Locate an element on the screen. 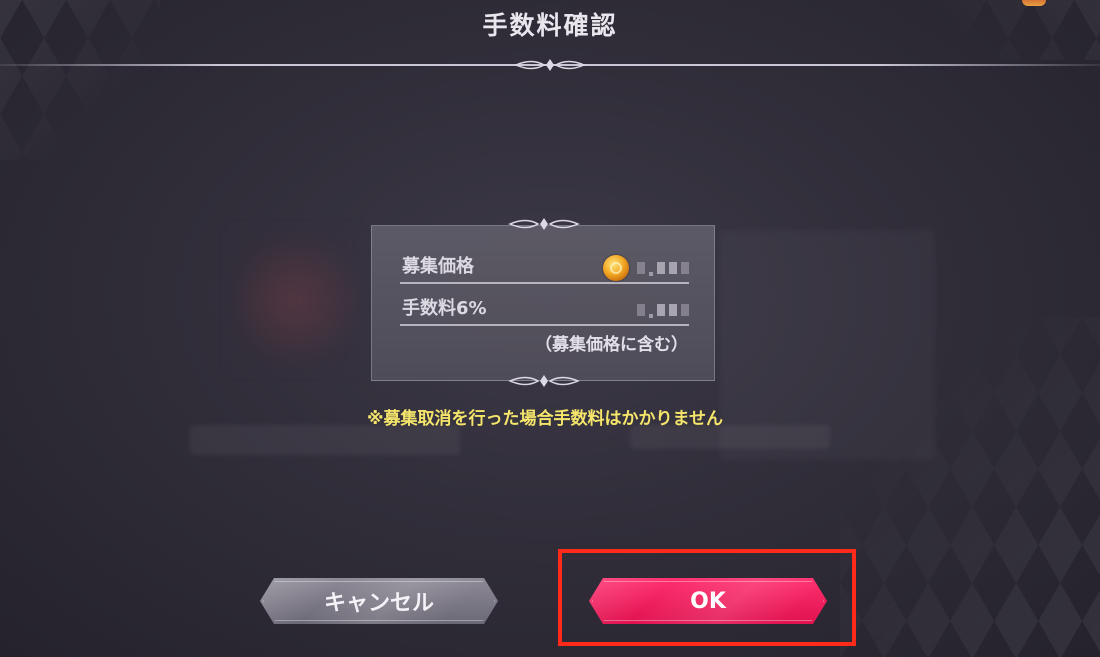 The height and width of the screenshot is (657, 1100). dialog-title: 手数料確認 is located at coordinates (550, 25).